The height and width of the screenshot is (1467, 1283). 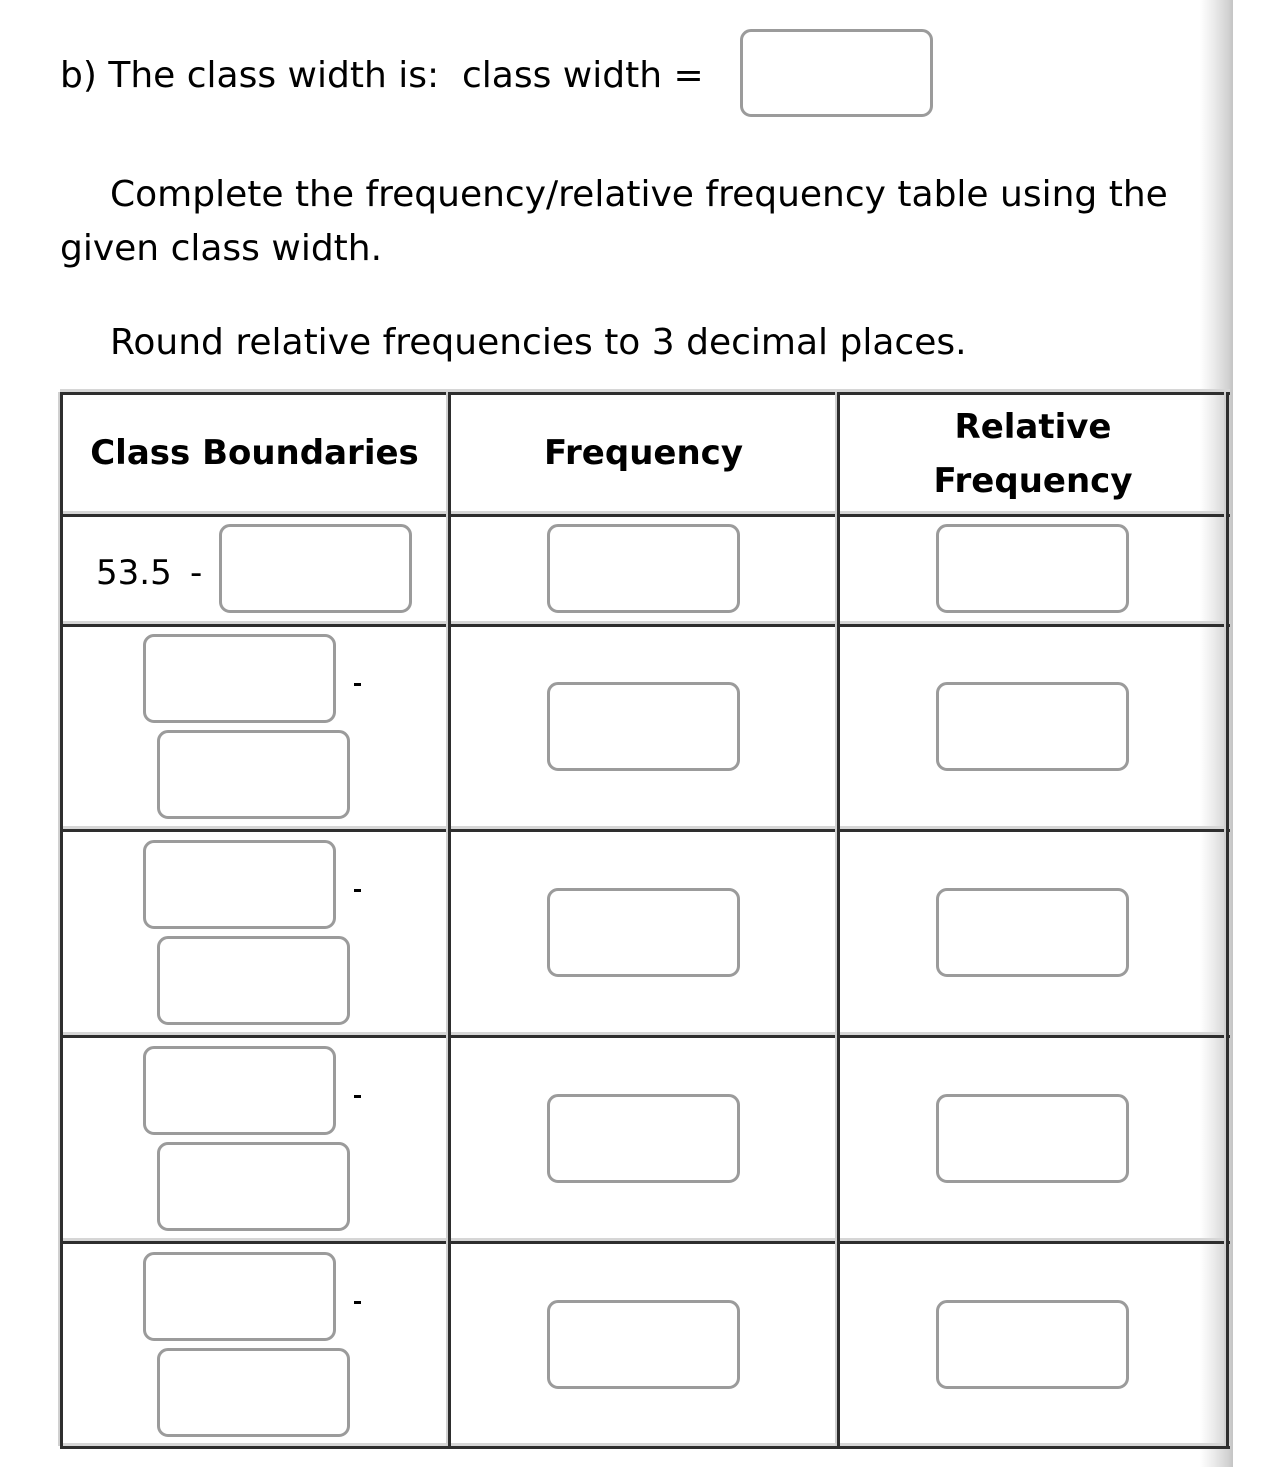 What do you see at coordinates (1033, 454) in the screenshot?
I see `header-relative-frequency: Relative Frequency` at bounding box center [1033, 454].